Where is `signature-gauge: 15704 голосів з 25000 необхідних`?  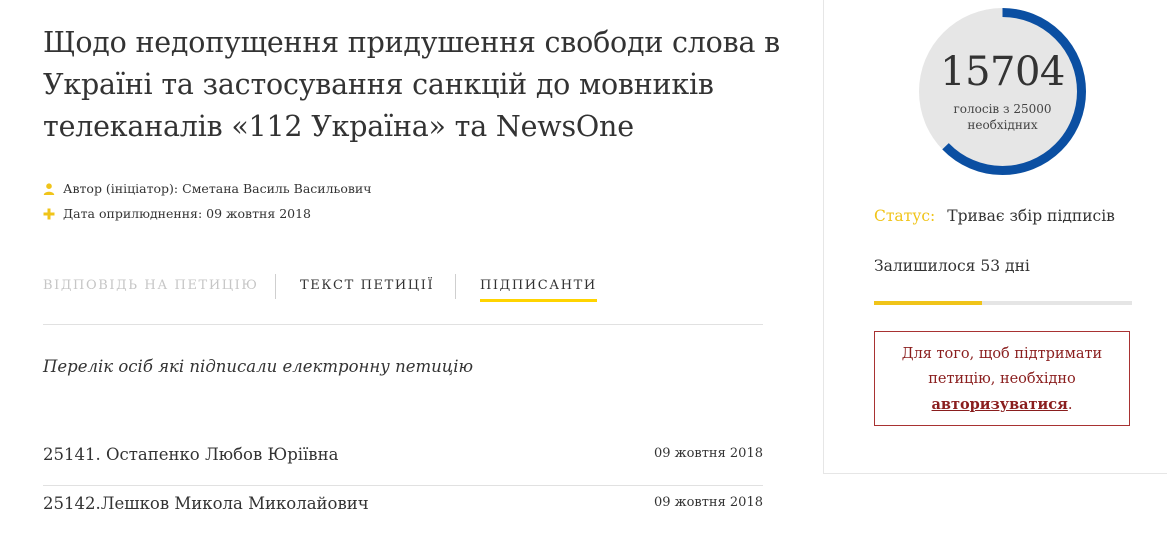 signature-gauge: 15704 голосів з 25000 необхідних is located at coordinates (1002, 91).